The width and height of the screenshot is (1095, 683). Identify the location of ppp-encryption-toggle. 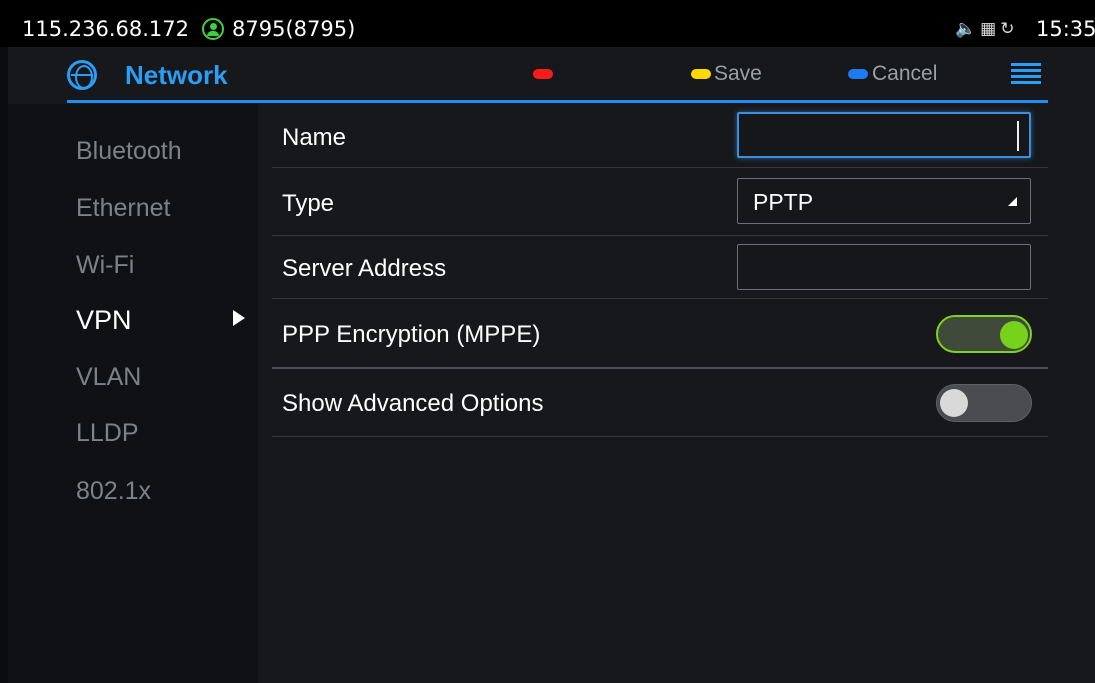
(984, 334).